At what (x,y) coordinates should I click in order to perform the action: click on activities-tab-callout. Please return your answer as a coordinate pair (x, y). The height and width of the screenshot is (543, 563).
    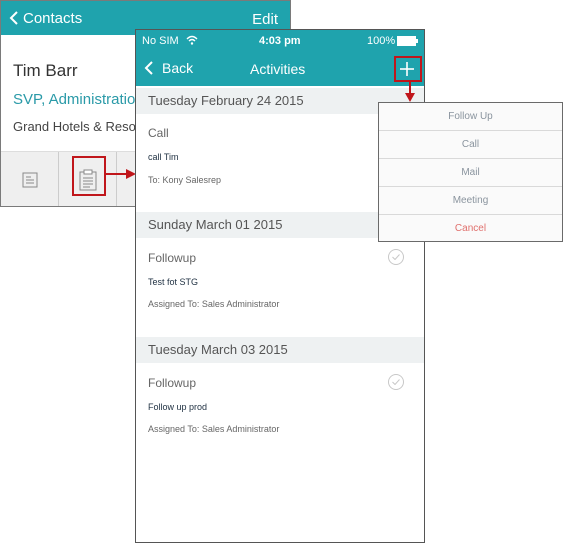
    Looking at the image, I should click on (89, 176).